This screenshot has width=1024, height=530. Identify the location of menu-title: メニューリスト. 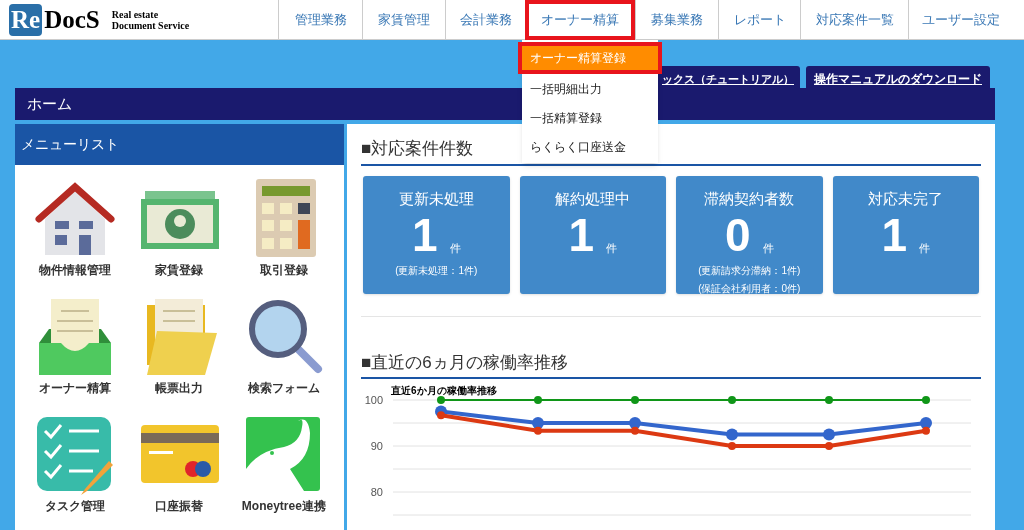
(70, 144).